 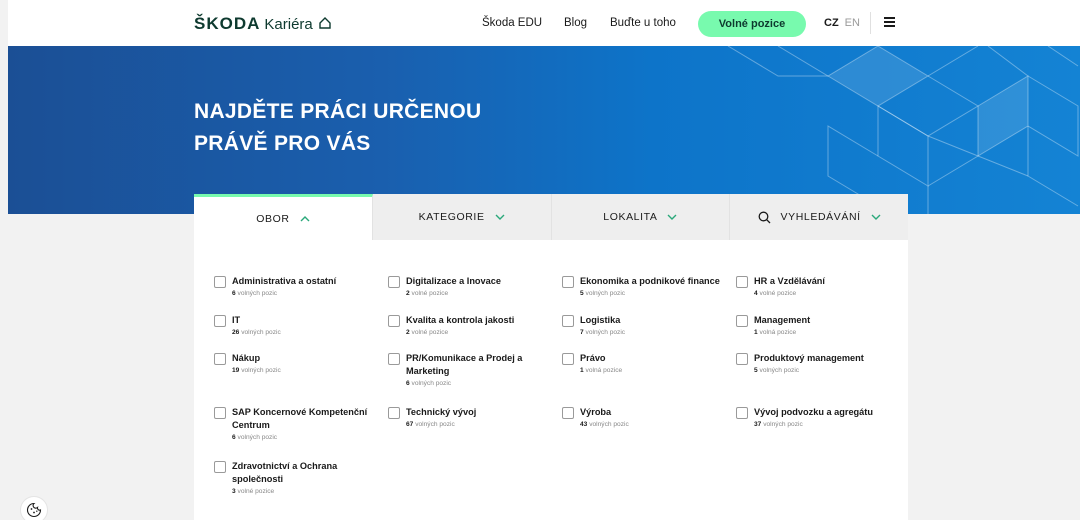 What do you see at coordinates (831, 23) in the screenshot?
I see `lang-cz: CZ` at bounding box center [831, 23].